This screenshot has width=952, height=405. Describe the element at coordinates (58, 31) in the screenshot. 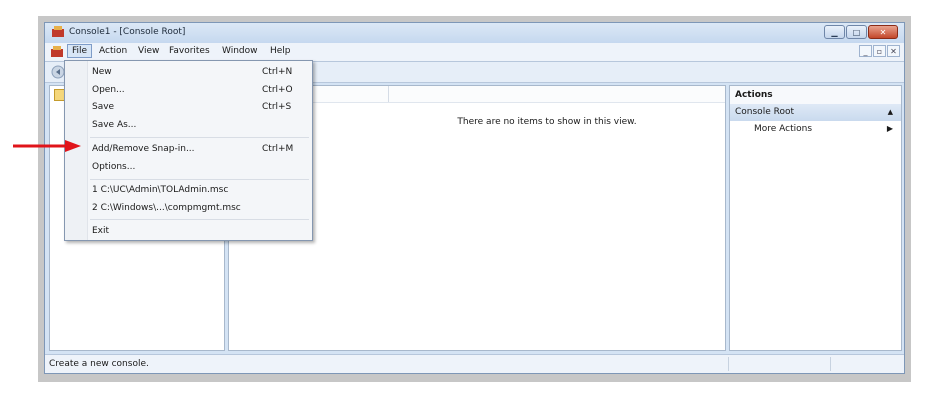

I see `console-app-icon` at that location.